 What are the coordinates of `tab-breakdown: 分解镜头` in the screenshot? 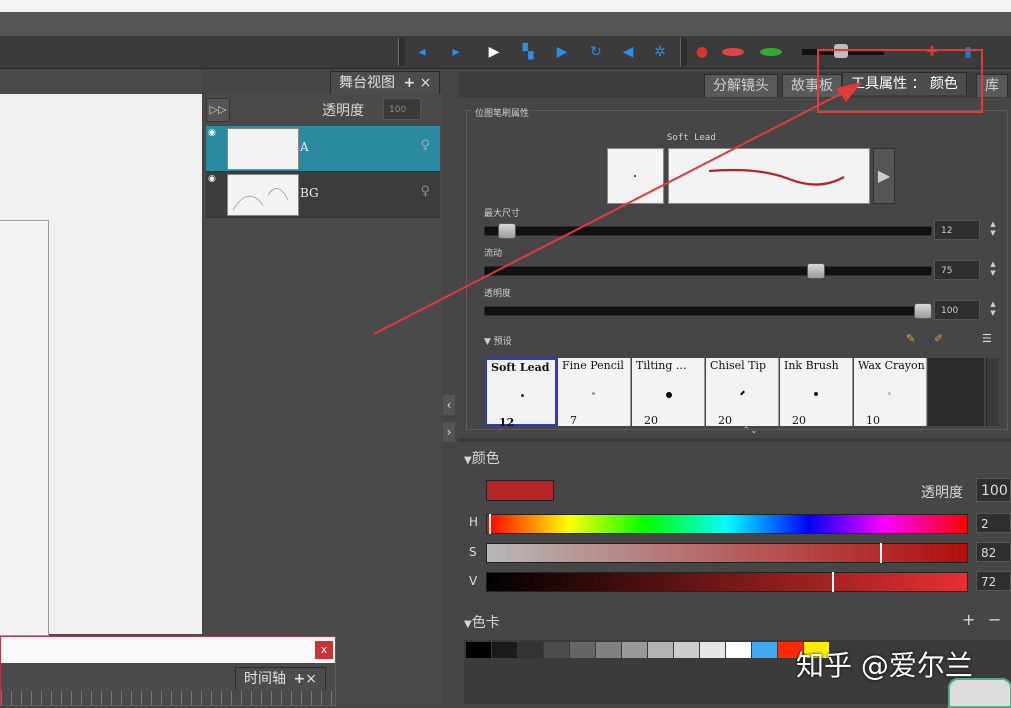 It's located at (741, 85).